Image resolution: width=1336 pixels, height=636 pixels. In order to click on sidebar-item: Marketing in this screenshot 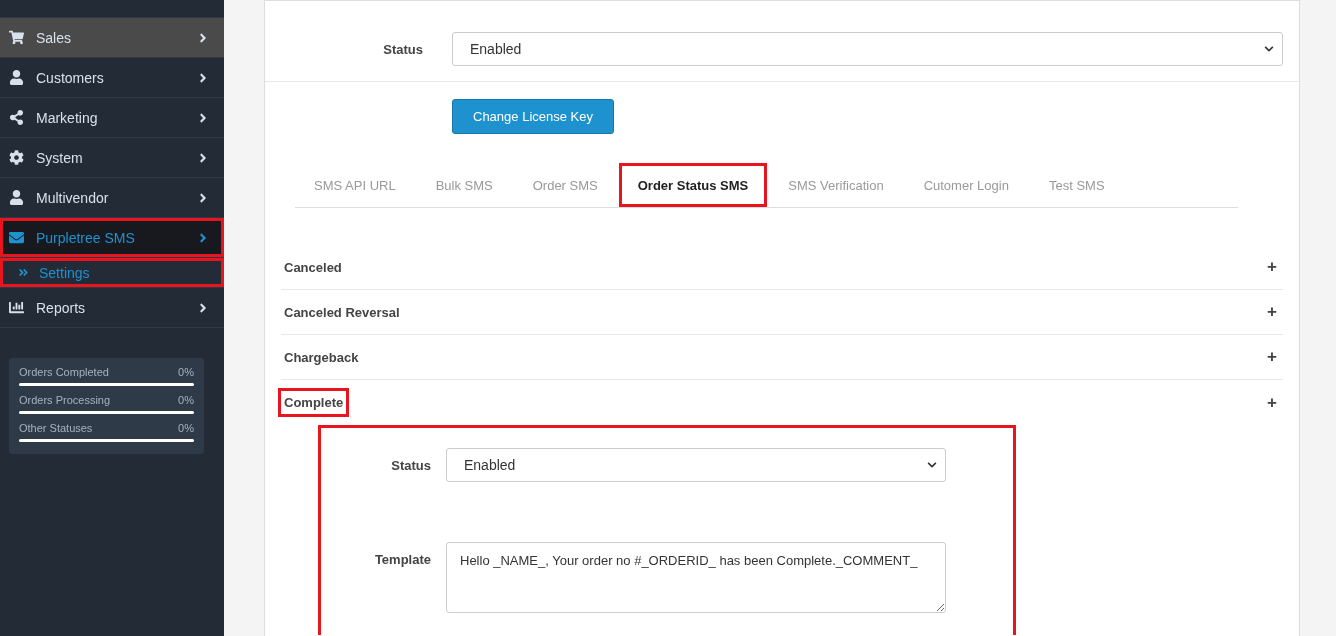, I will do `click(112, 118)`.